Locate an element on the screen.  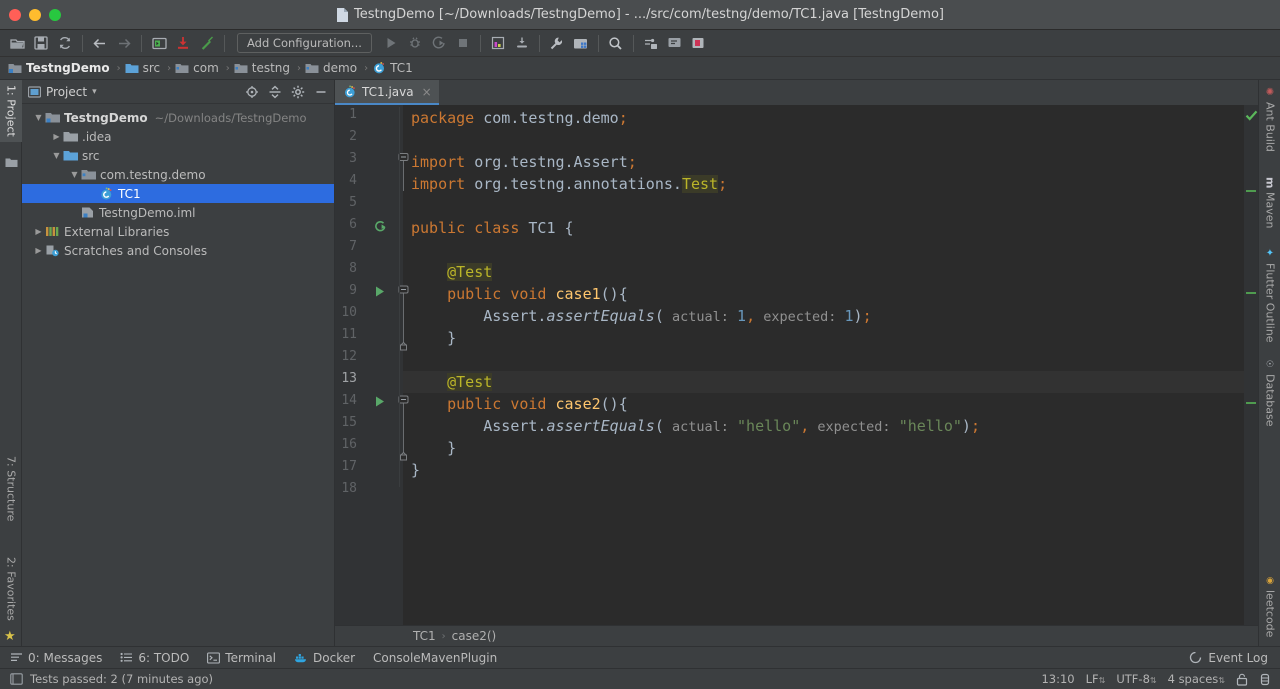
event-log-label: Event Log is located at coordinates (1238, 657).